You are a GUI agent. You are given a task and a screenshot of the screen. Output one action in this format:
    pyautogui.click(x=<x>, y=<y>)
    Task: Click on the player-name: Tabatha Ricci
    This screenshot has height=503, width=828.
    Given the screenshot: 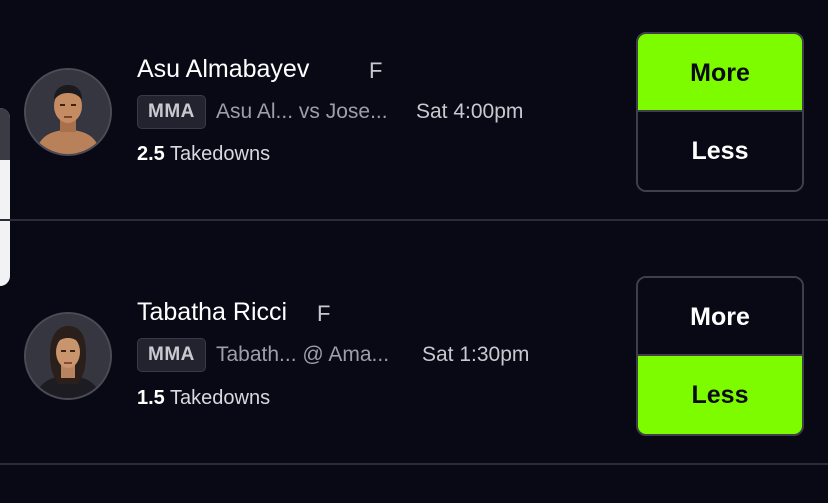 What is the action you would take?
    pyautogui.click(x=212, y=312)
    